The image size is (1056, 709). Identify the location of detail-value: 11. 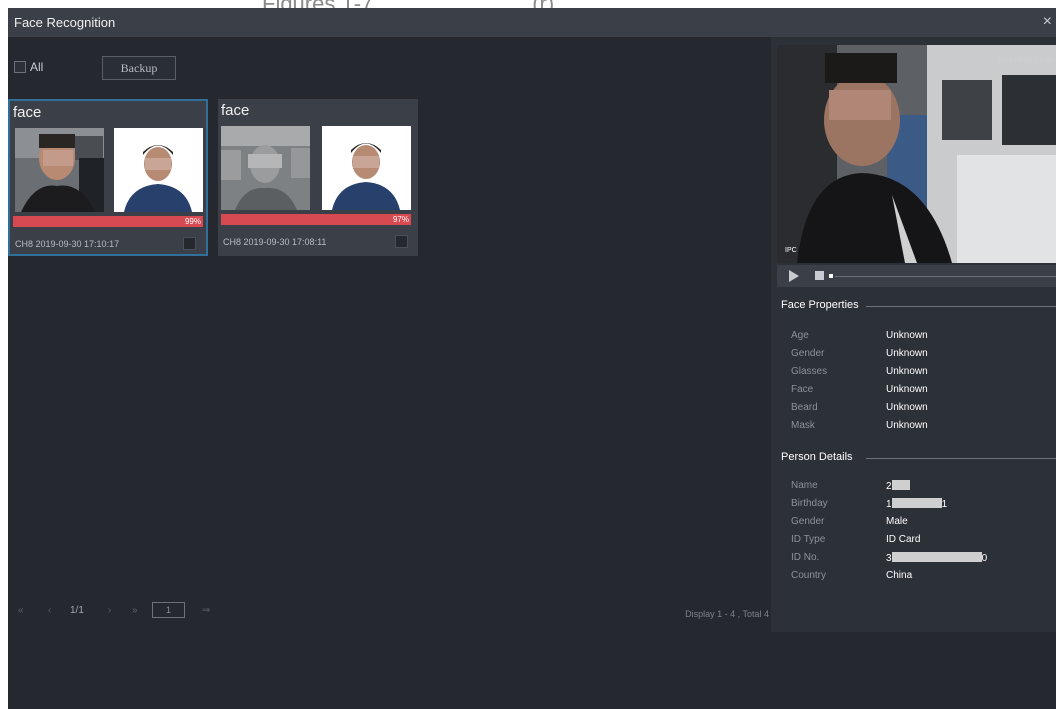
(917, 504).